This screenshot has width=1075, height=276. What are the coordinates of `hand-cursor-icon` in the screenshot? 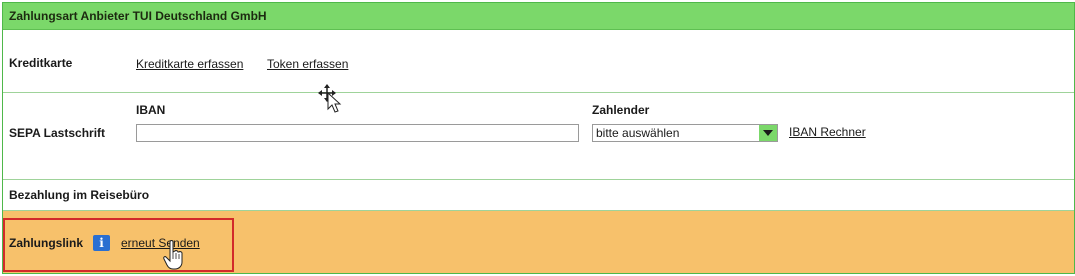 It's located at (173, 255).